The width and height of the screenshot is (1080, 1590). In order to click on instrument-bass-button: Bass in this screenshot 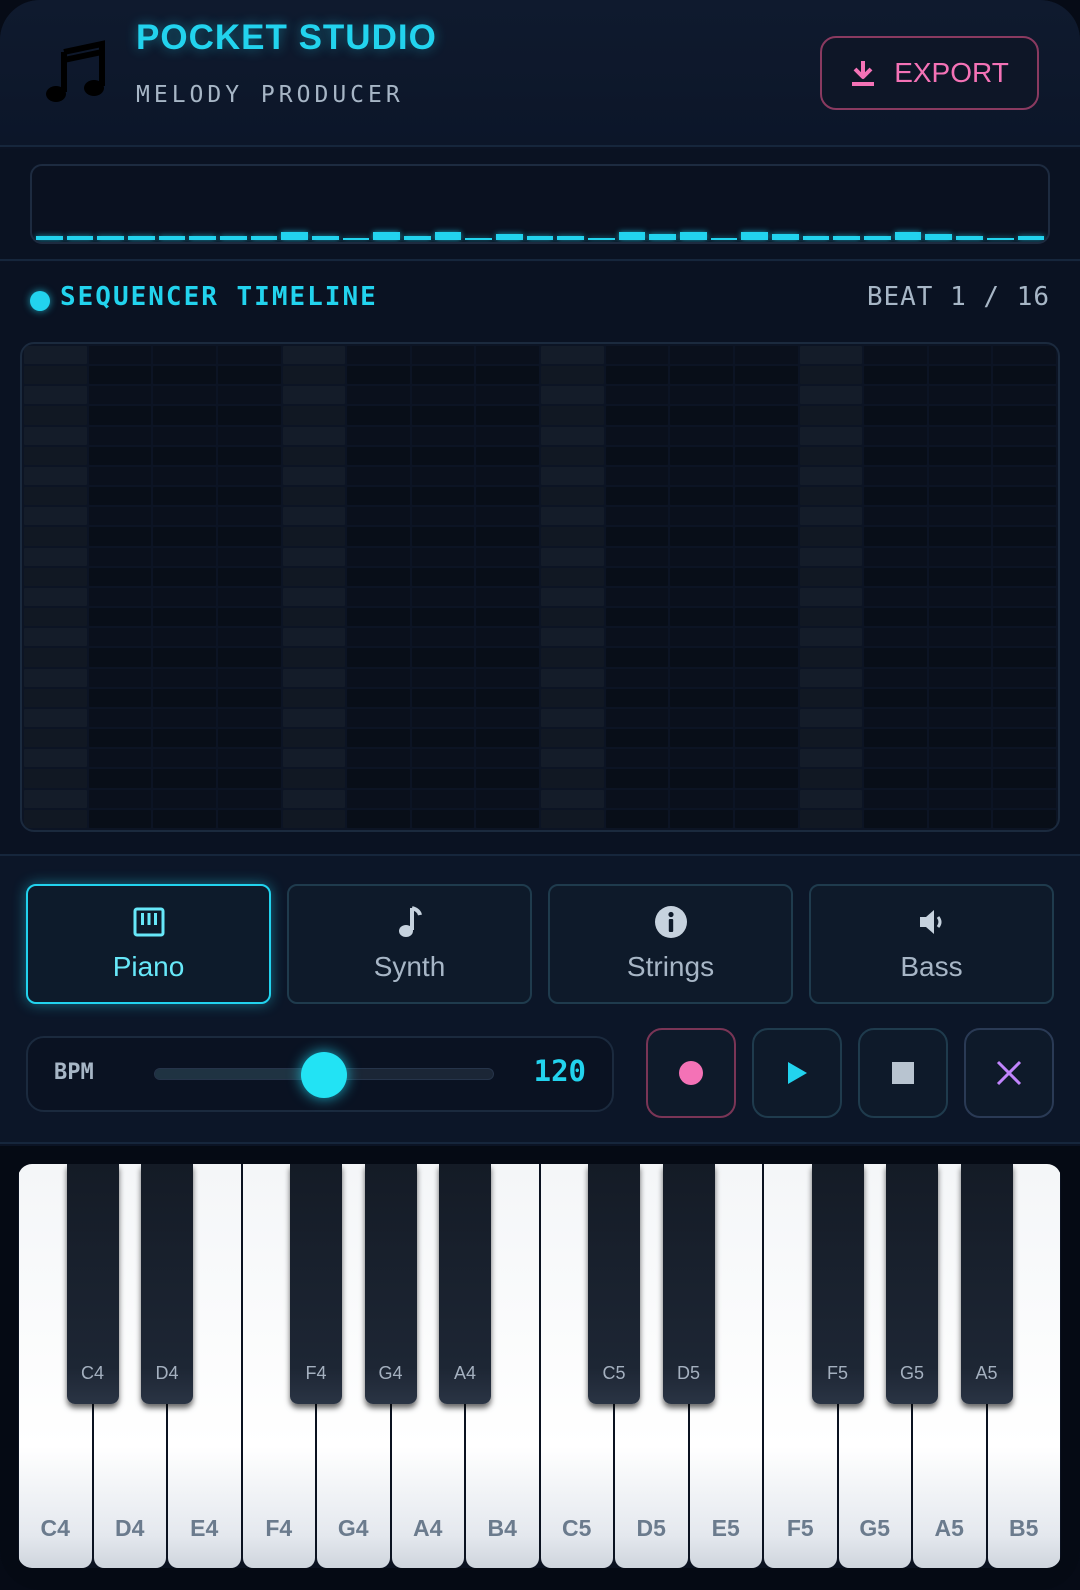, I will do `click(931, 944)`.